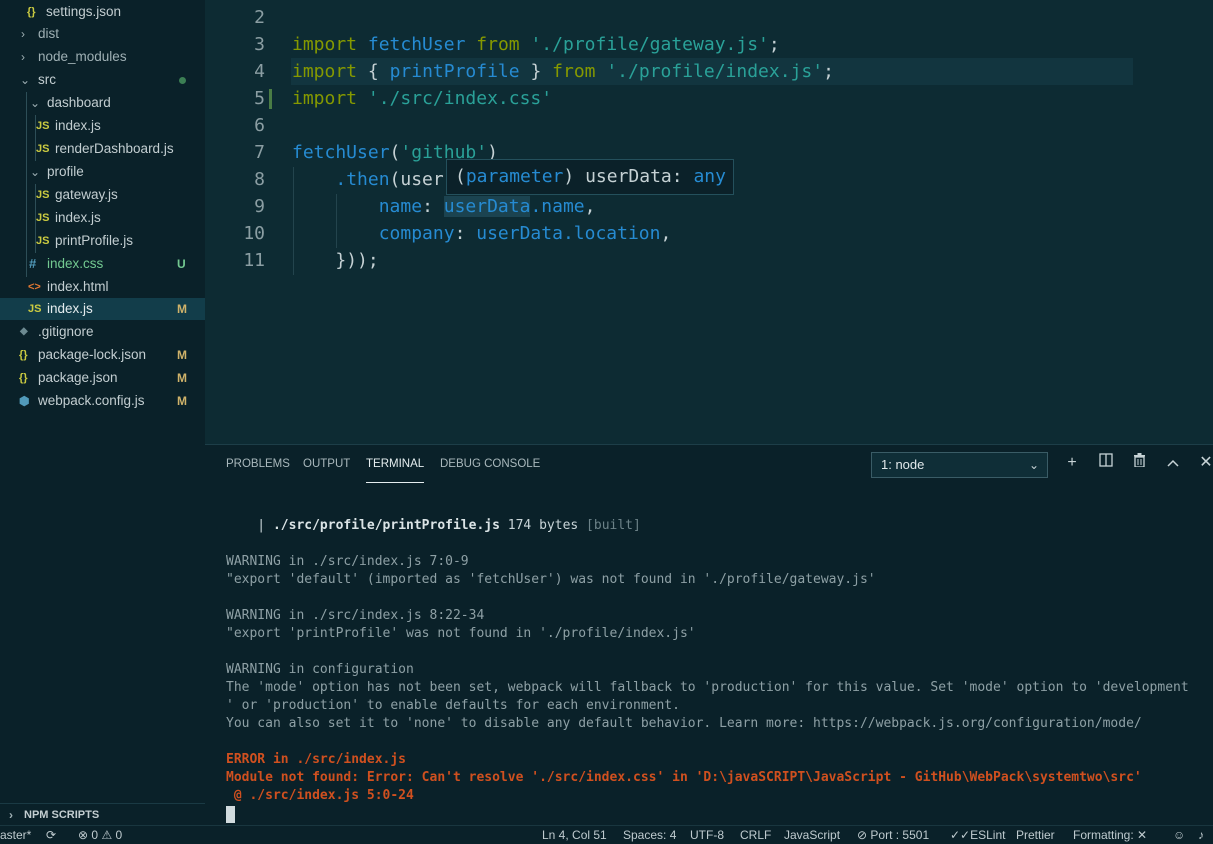  What do you see at coordinates (378, 71) in the screenshot?
I see `punctuation: {` at bounding box center [378, 71].